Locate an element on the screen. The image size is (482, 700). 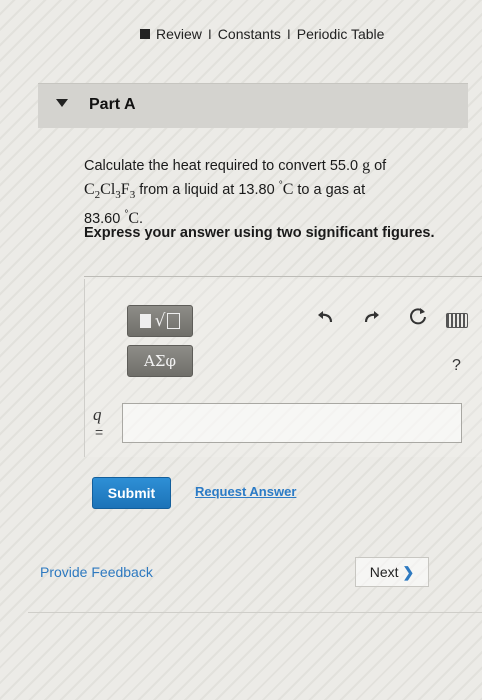
question-segment: from a liquid at 13.80 is located at coordinates (207, 189).